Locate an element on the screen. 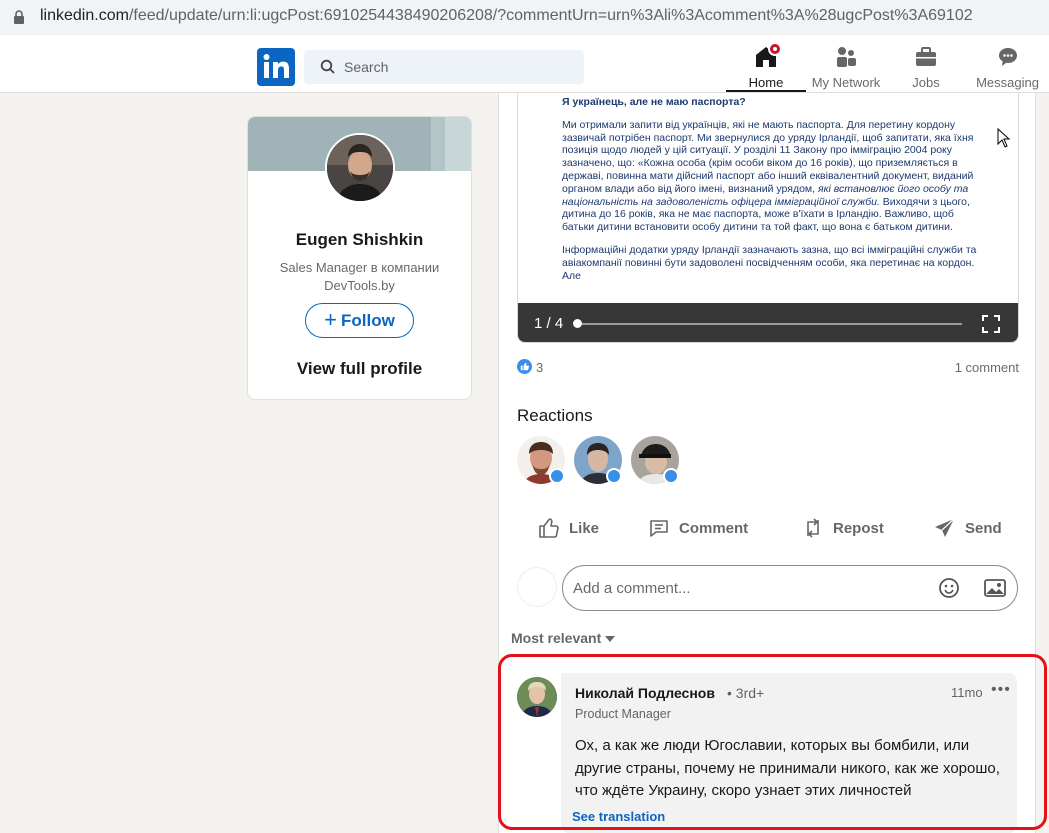 This screenshot has height=833, width=1049. comment-count: 1 comment is located at coordinates (987, 367).